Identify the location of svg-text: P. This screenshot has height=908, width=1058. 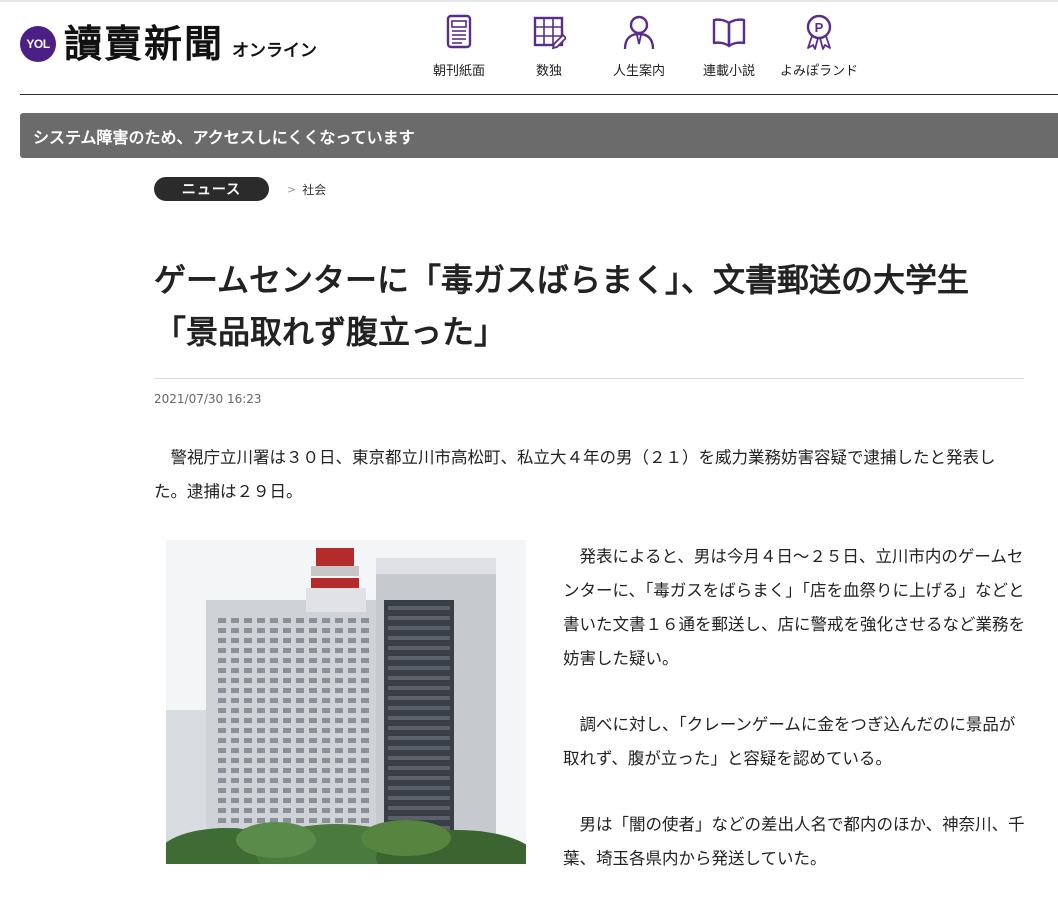
(819, 27).